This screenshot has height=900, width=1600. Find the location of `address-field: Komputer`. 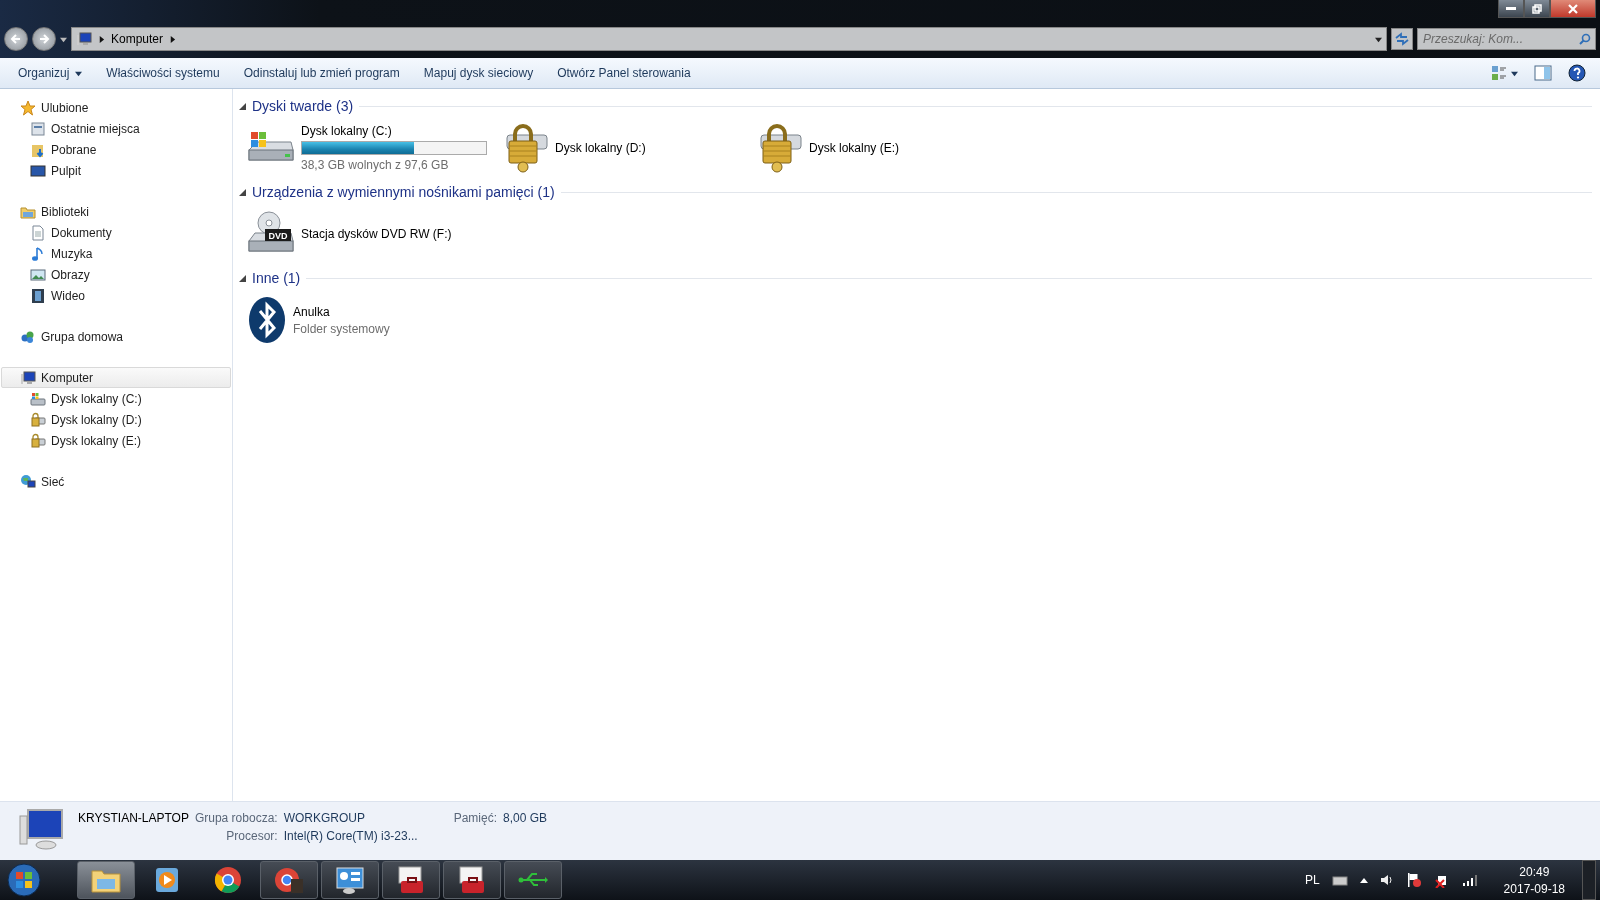

address-field: Komputer is located at coordinates (729, 39).